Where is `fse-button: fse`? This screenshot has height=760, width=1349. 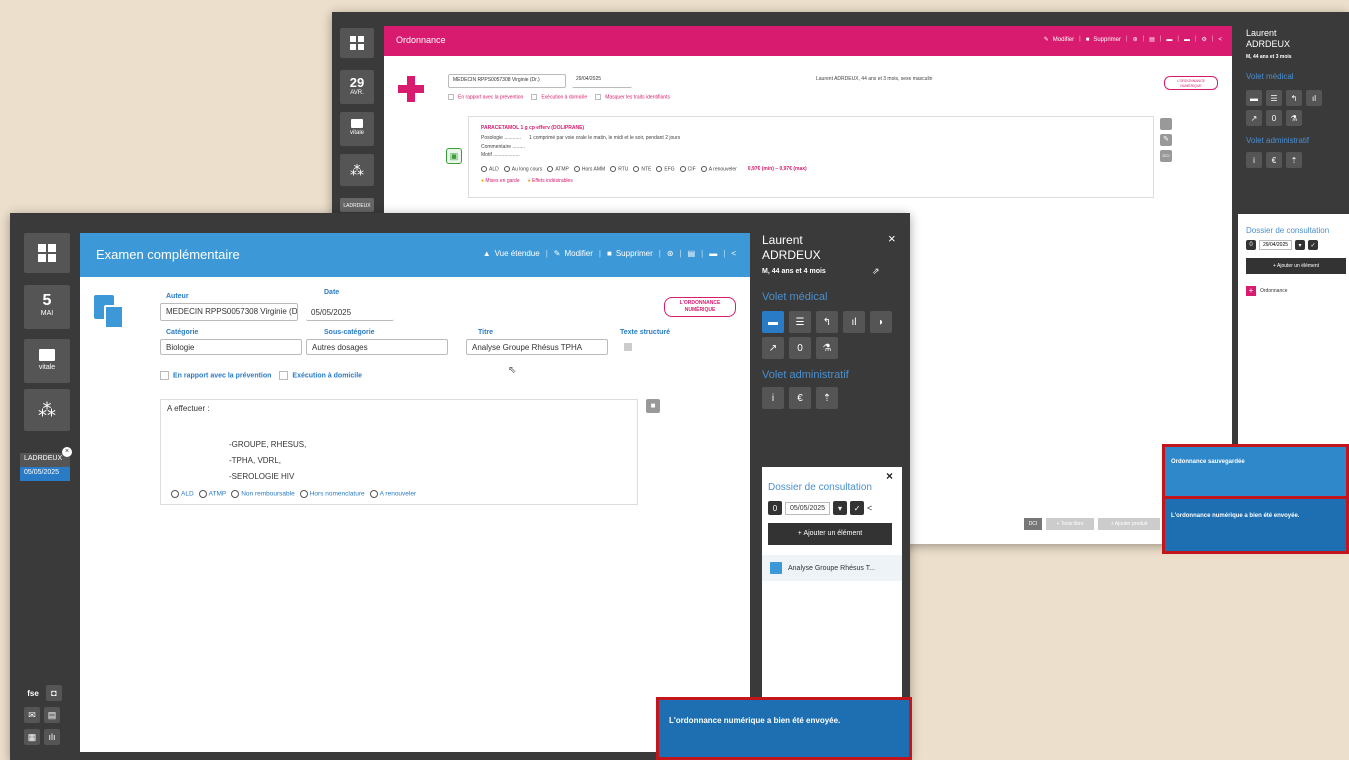
fse-button: fse is located at coordinates (33, 693).